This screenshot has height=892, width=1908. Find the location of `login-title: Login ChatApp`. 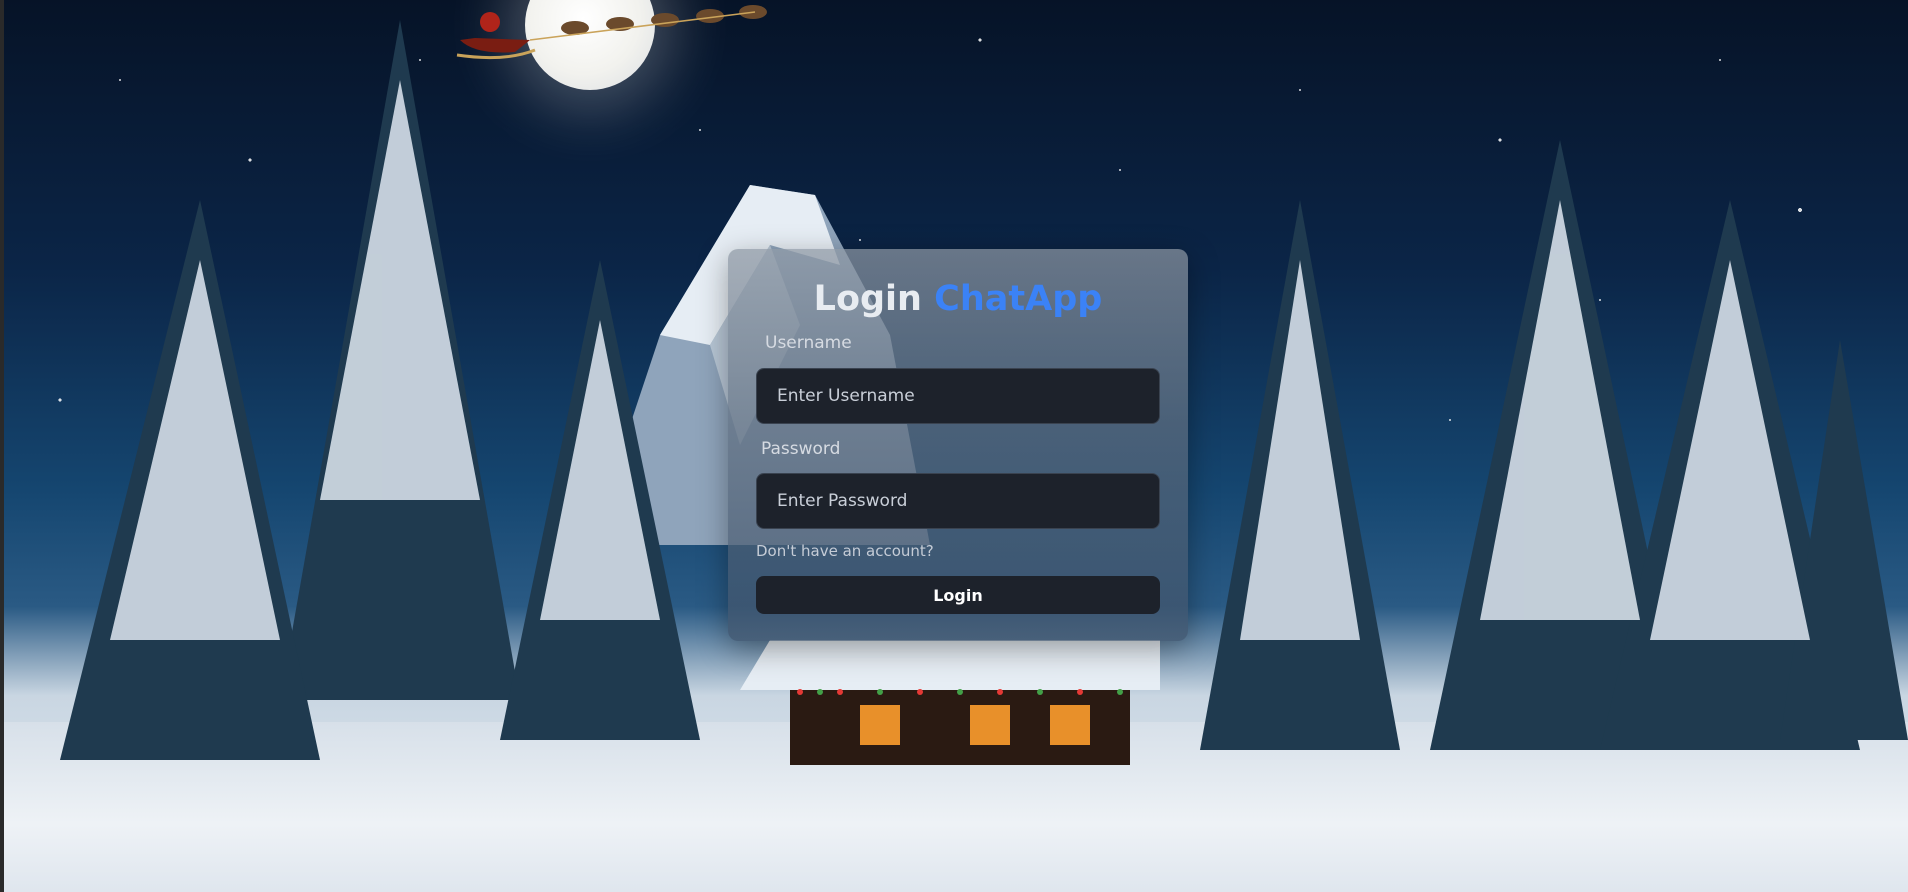

login-title: Login ChatApp is located at coordinates (958, 299).